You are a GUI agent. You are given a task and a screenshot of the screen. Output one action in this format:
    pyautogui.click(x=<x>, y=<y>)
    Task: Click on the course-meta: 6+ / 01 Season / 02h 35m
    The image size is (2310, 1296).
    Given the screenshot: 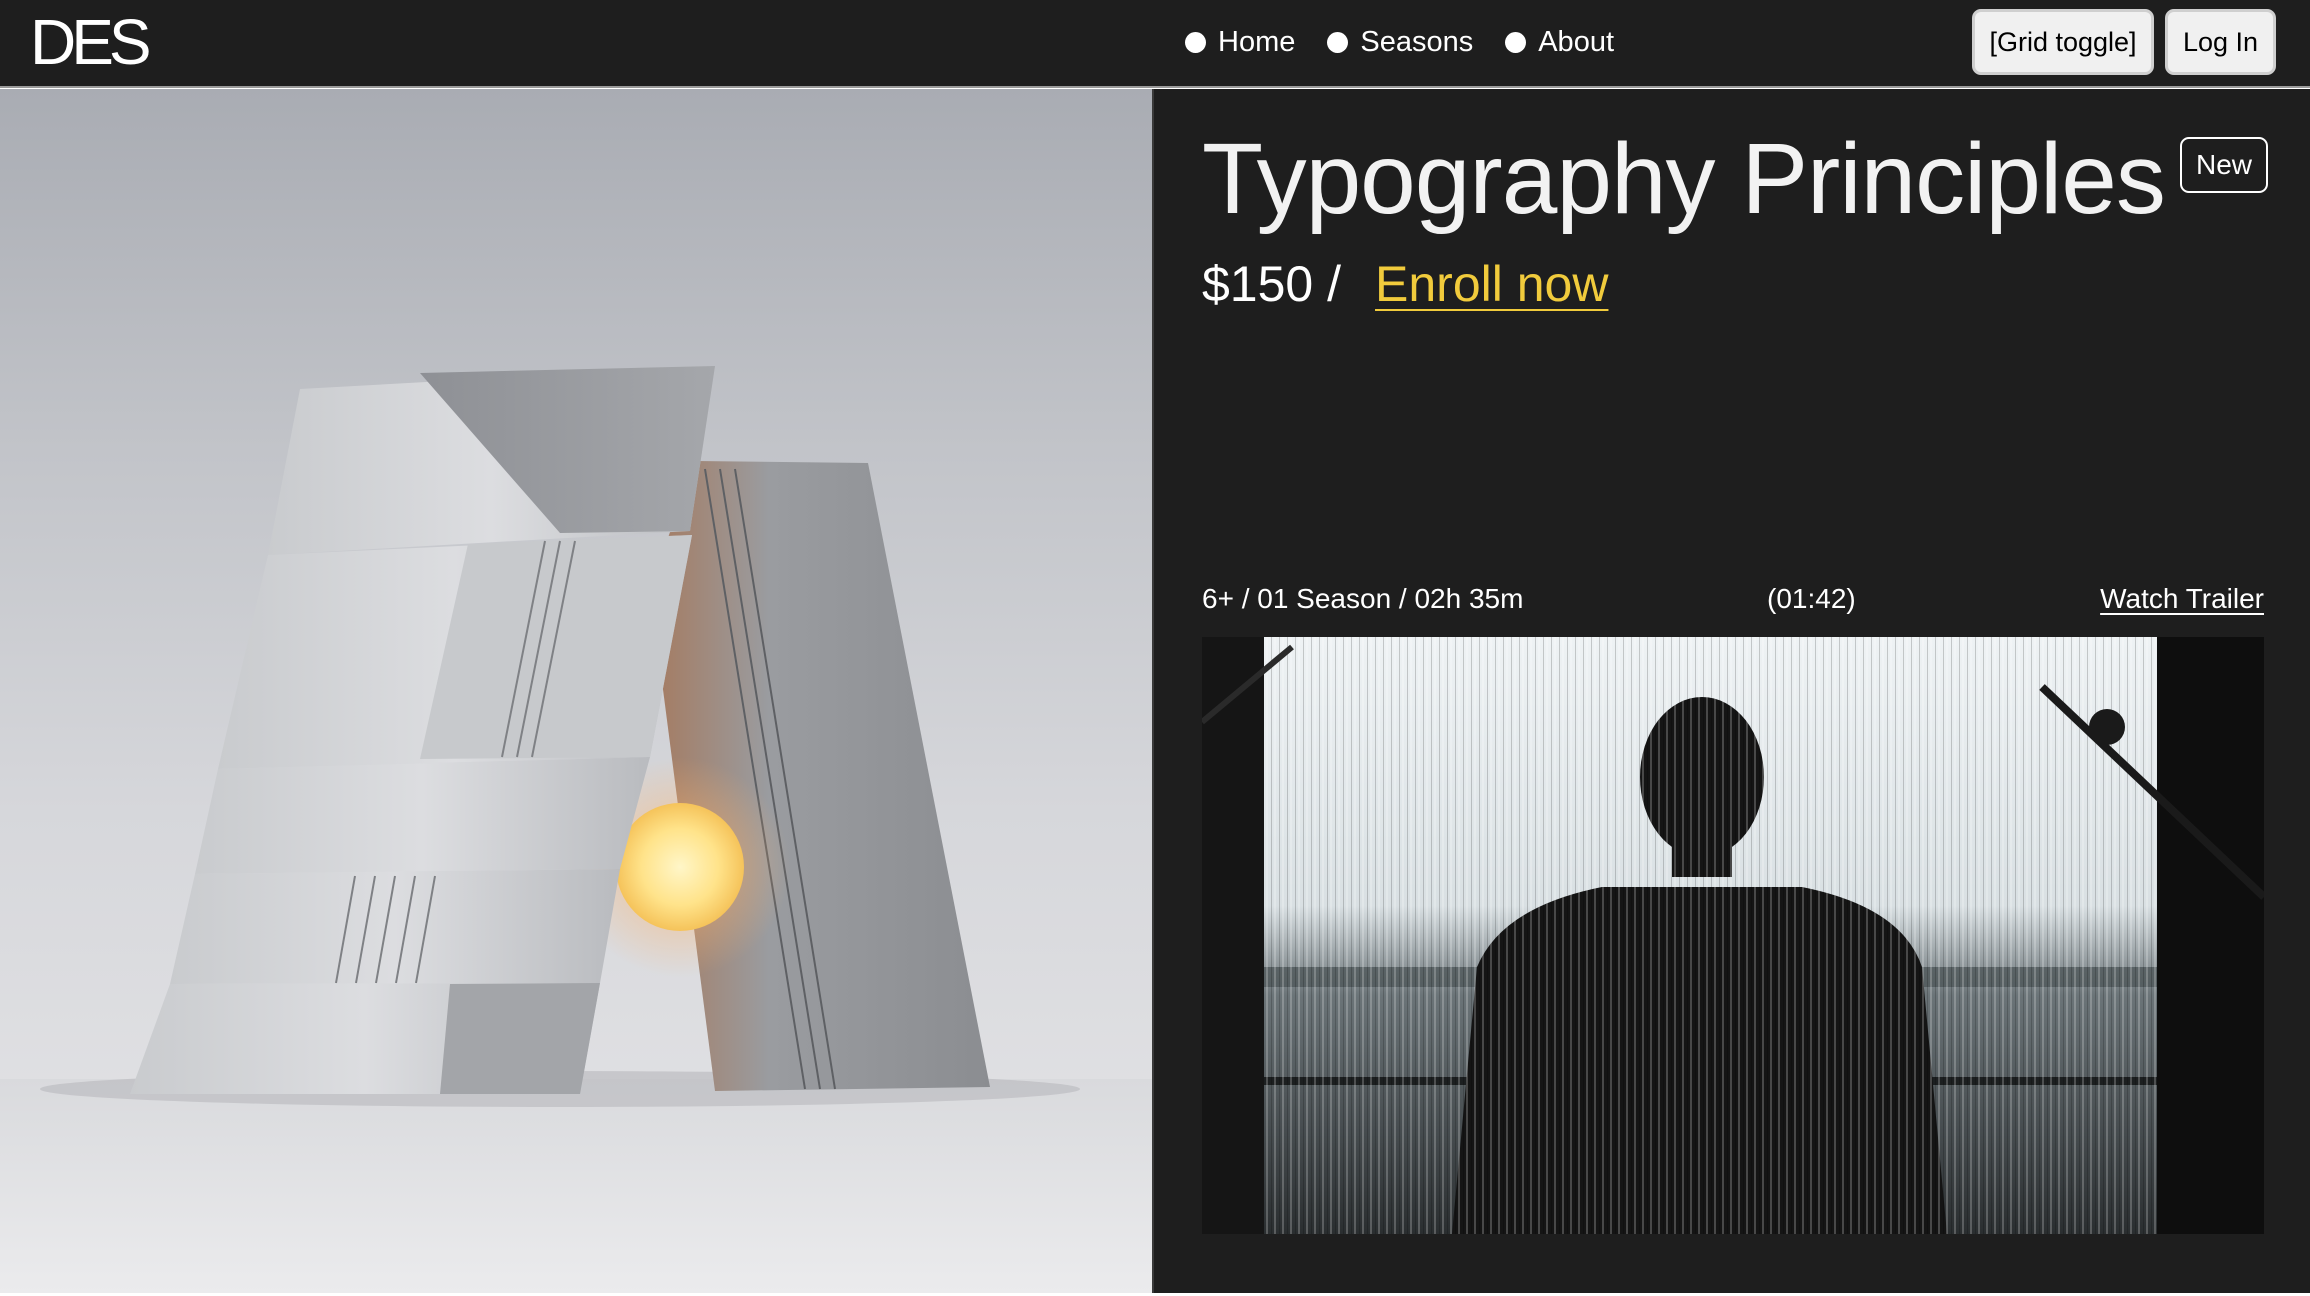 What is the action you would take?
    pyautogui.click(x=1363, y=598)
    